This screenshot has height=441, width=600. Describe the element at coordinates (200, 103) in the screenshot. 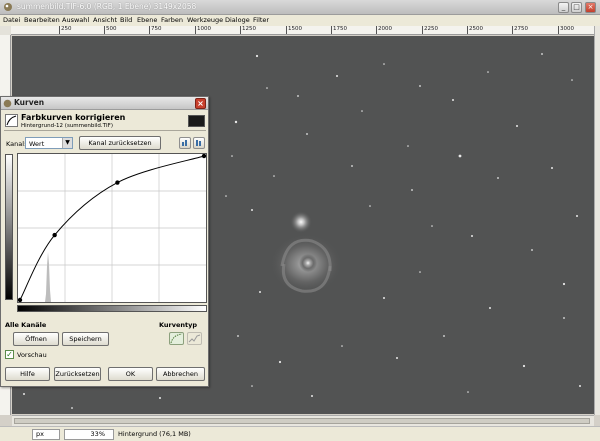

I see `dialog-close-button: ×` at that location.